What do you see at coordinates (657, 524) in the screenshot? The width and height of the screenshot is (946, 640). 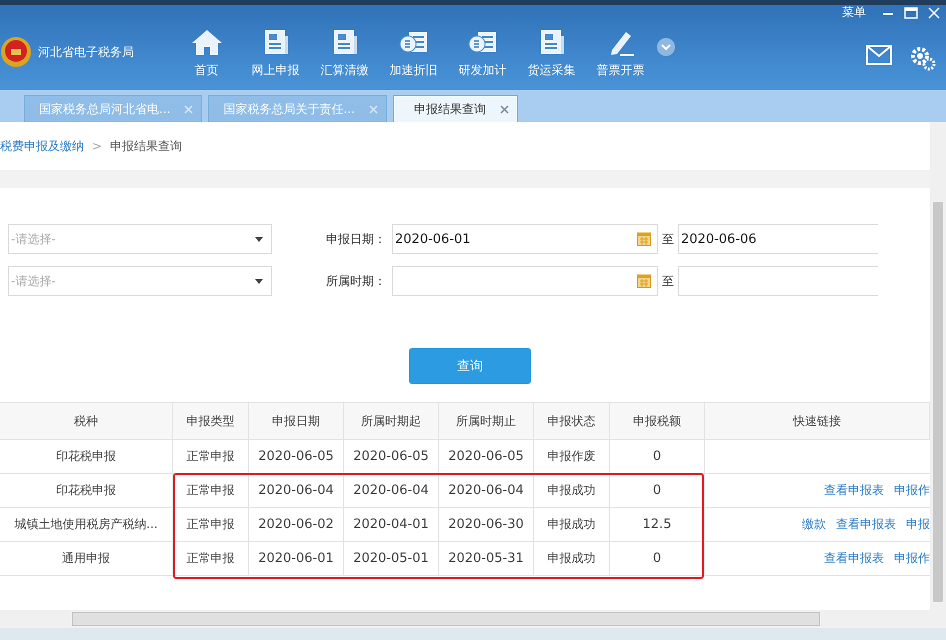 I see `table-cell: 12.5` at bounding box center [657, 524].